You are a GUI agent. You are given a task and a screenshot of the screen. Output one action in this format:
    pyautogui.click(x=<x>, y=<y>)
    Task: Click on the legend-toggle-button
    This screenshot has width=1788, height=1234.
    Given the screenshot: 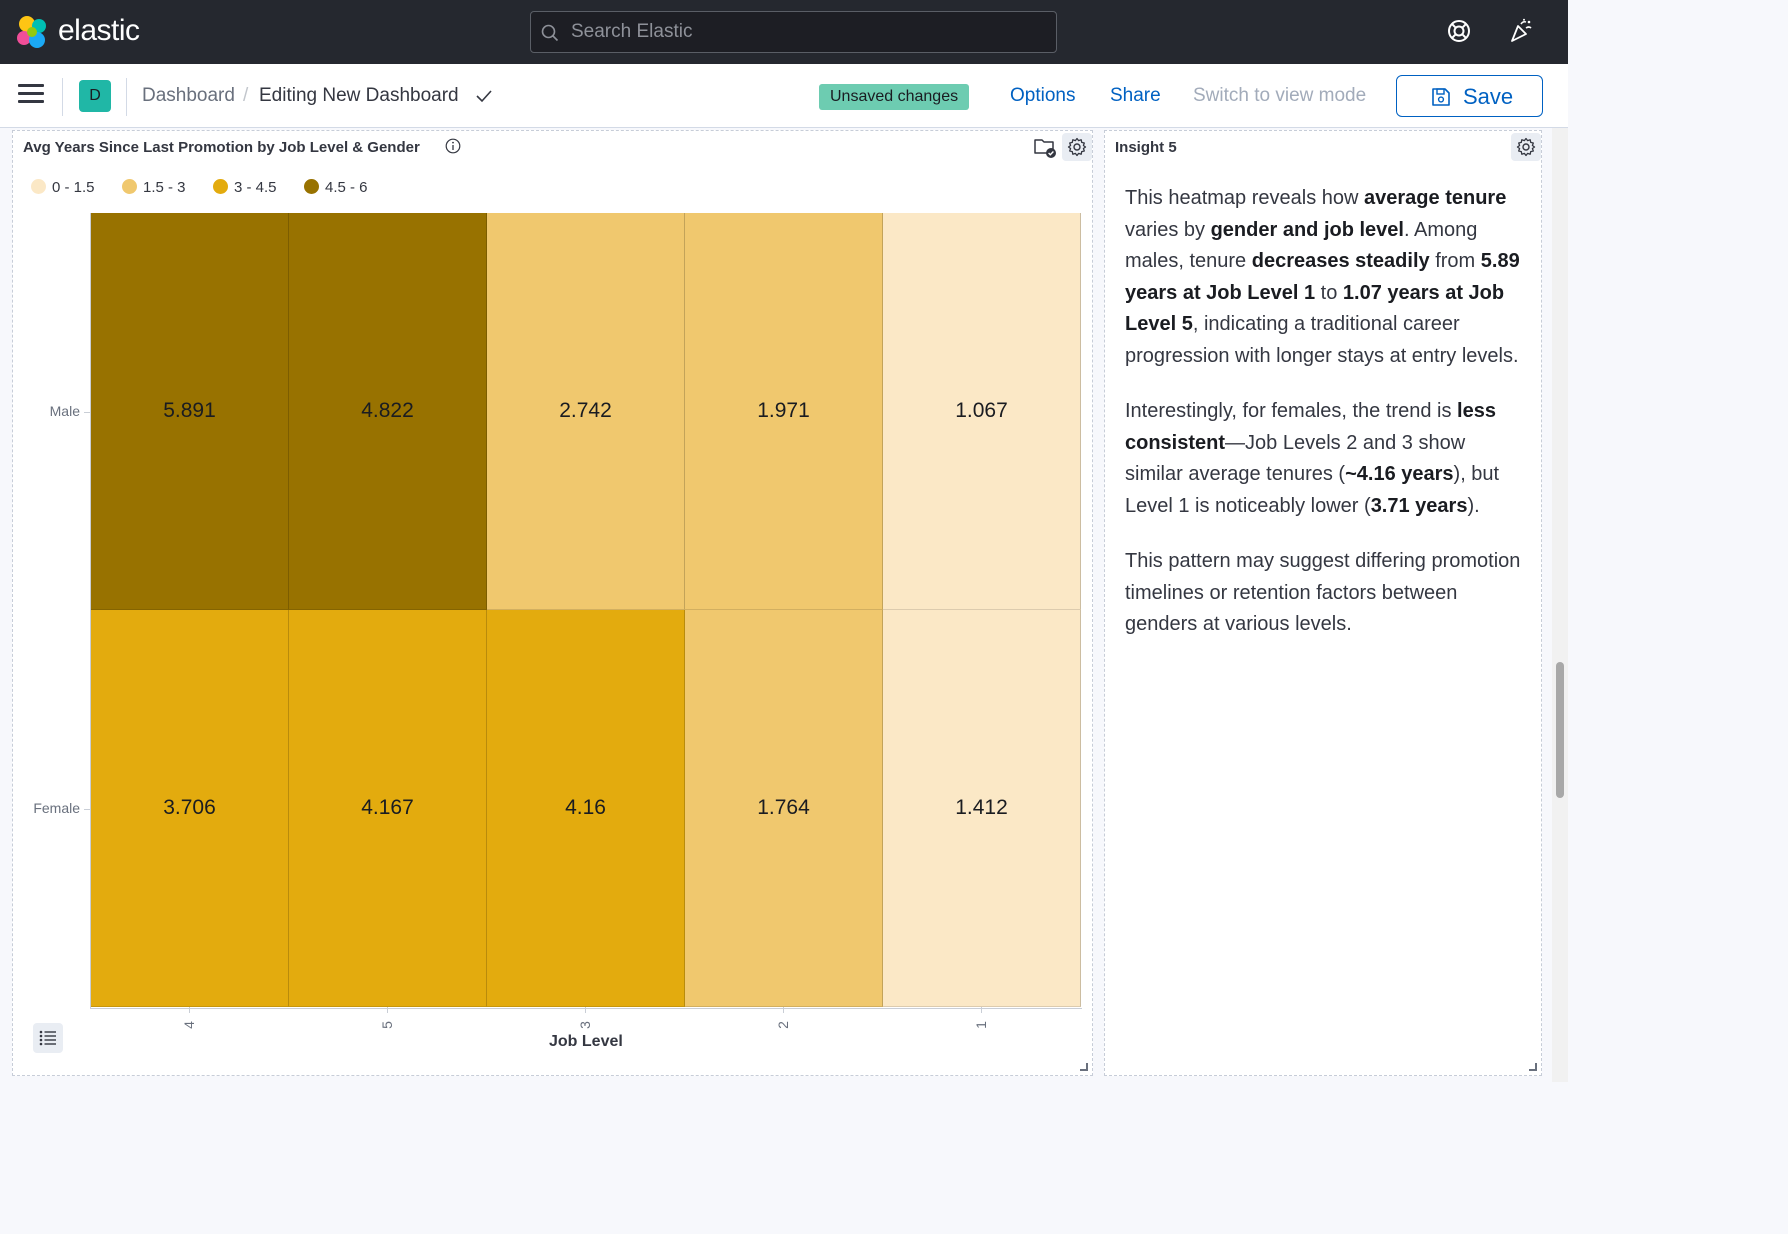 What is the action you would take?
    pyautogui.click(x=48, y=1038)
    